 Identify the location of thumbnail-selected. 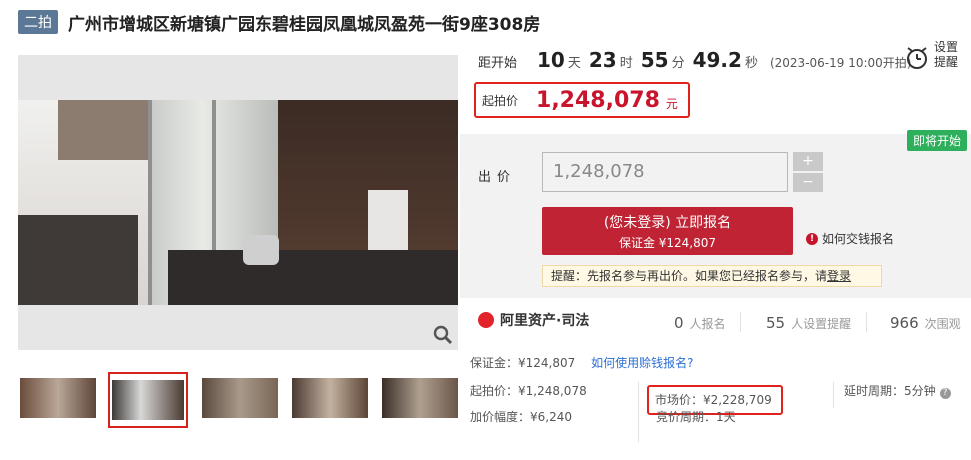
(148, 400).